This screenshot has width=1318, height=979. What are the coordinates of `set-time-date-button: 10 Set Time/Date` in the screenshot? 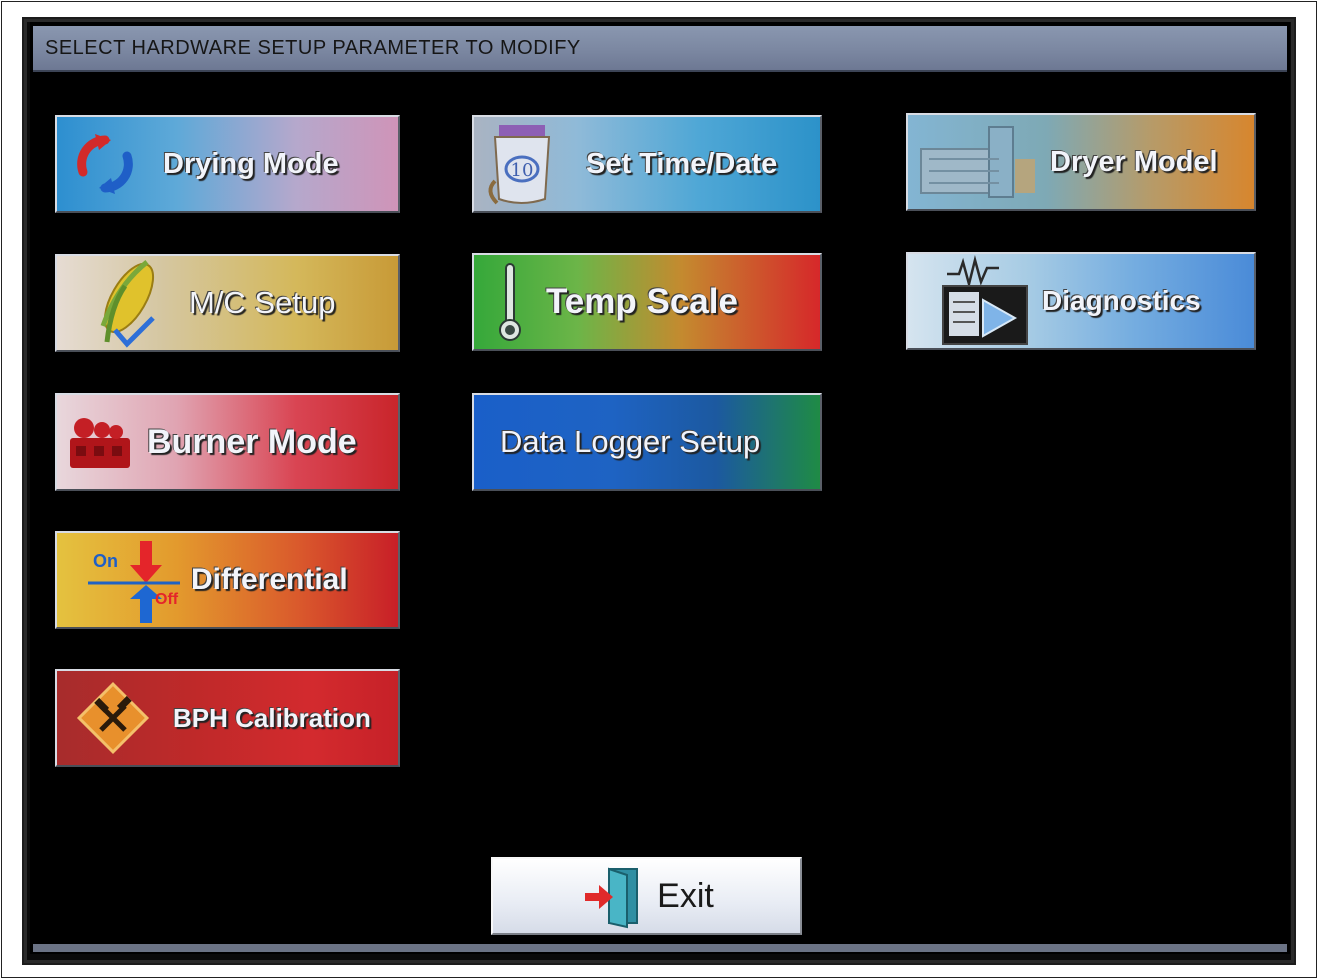 It's located at (647, 164).